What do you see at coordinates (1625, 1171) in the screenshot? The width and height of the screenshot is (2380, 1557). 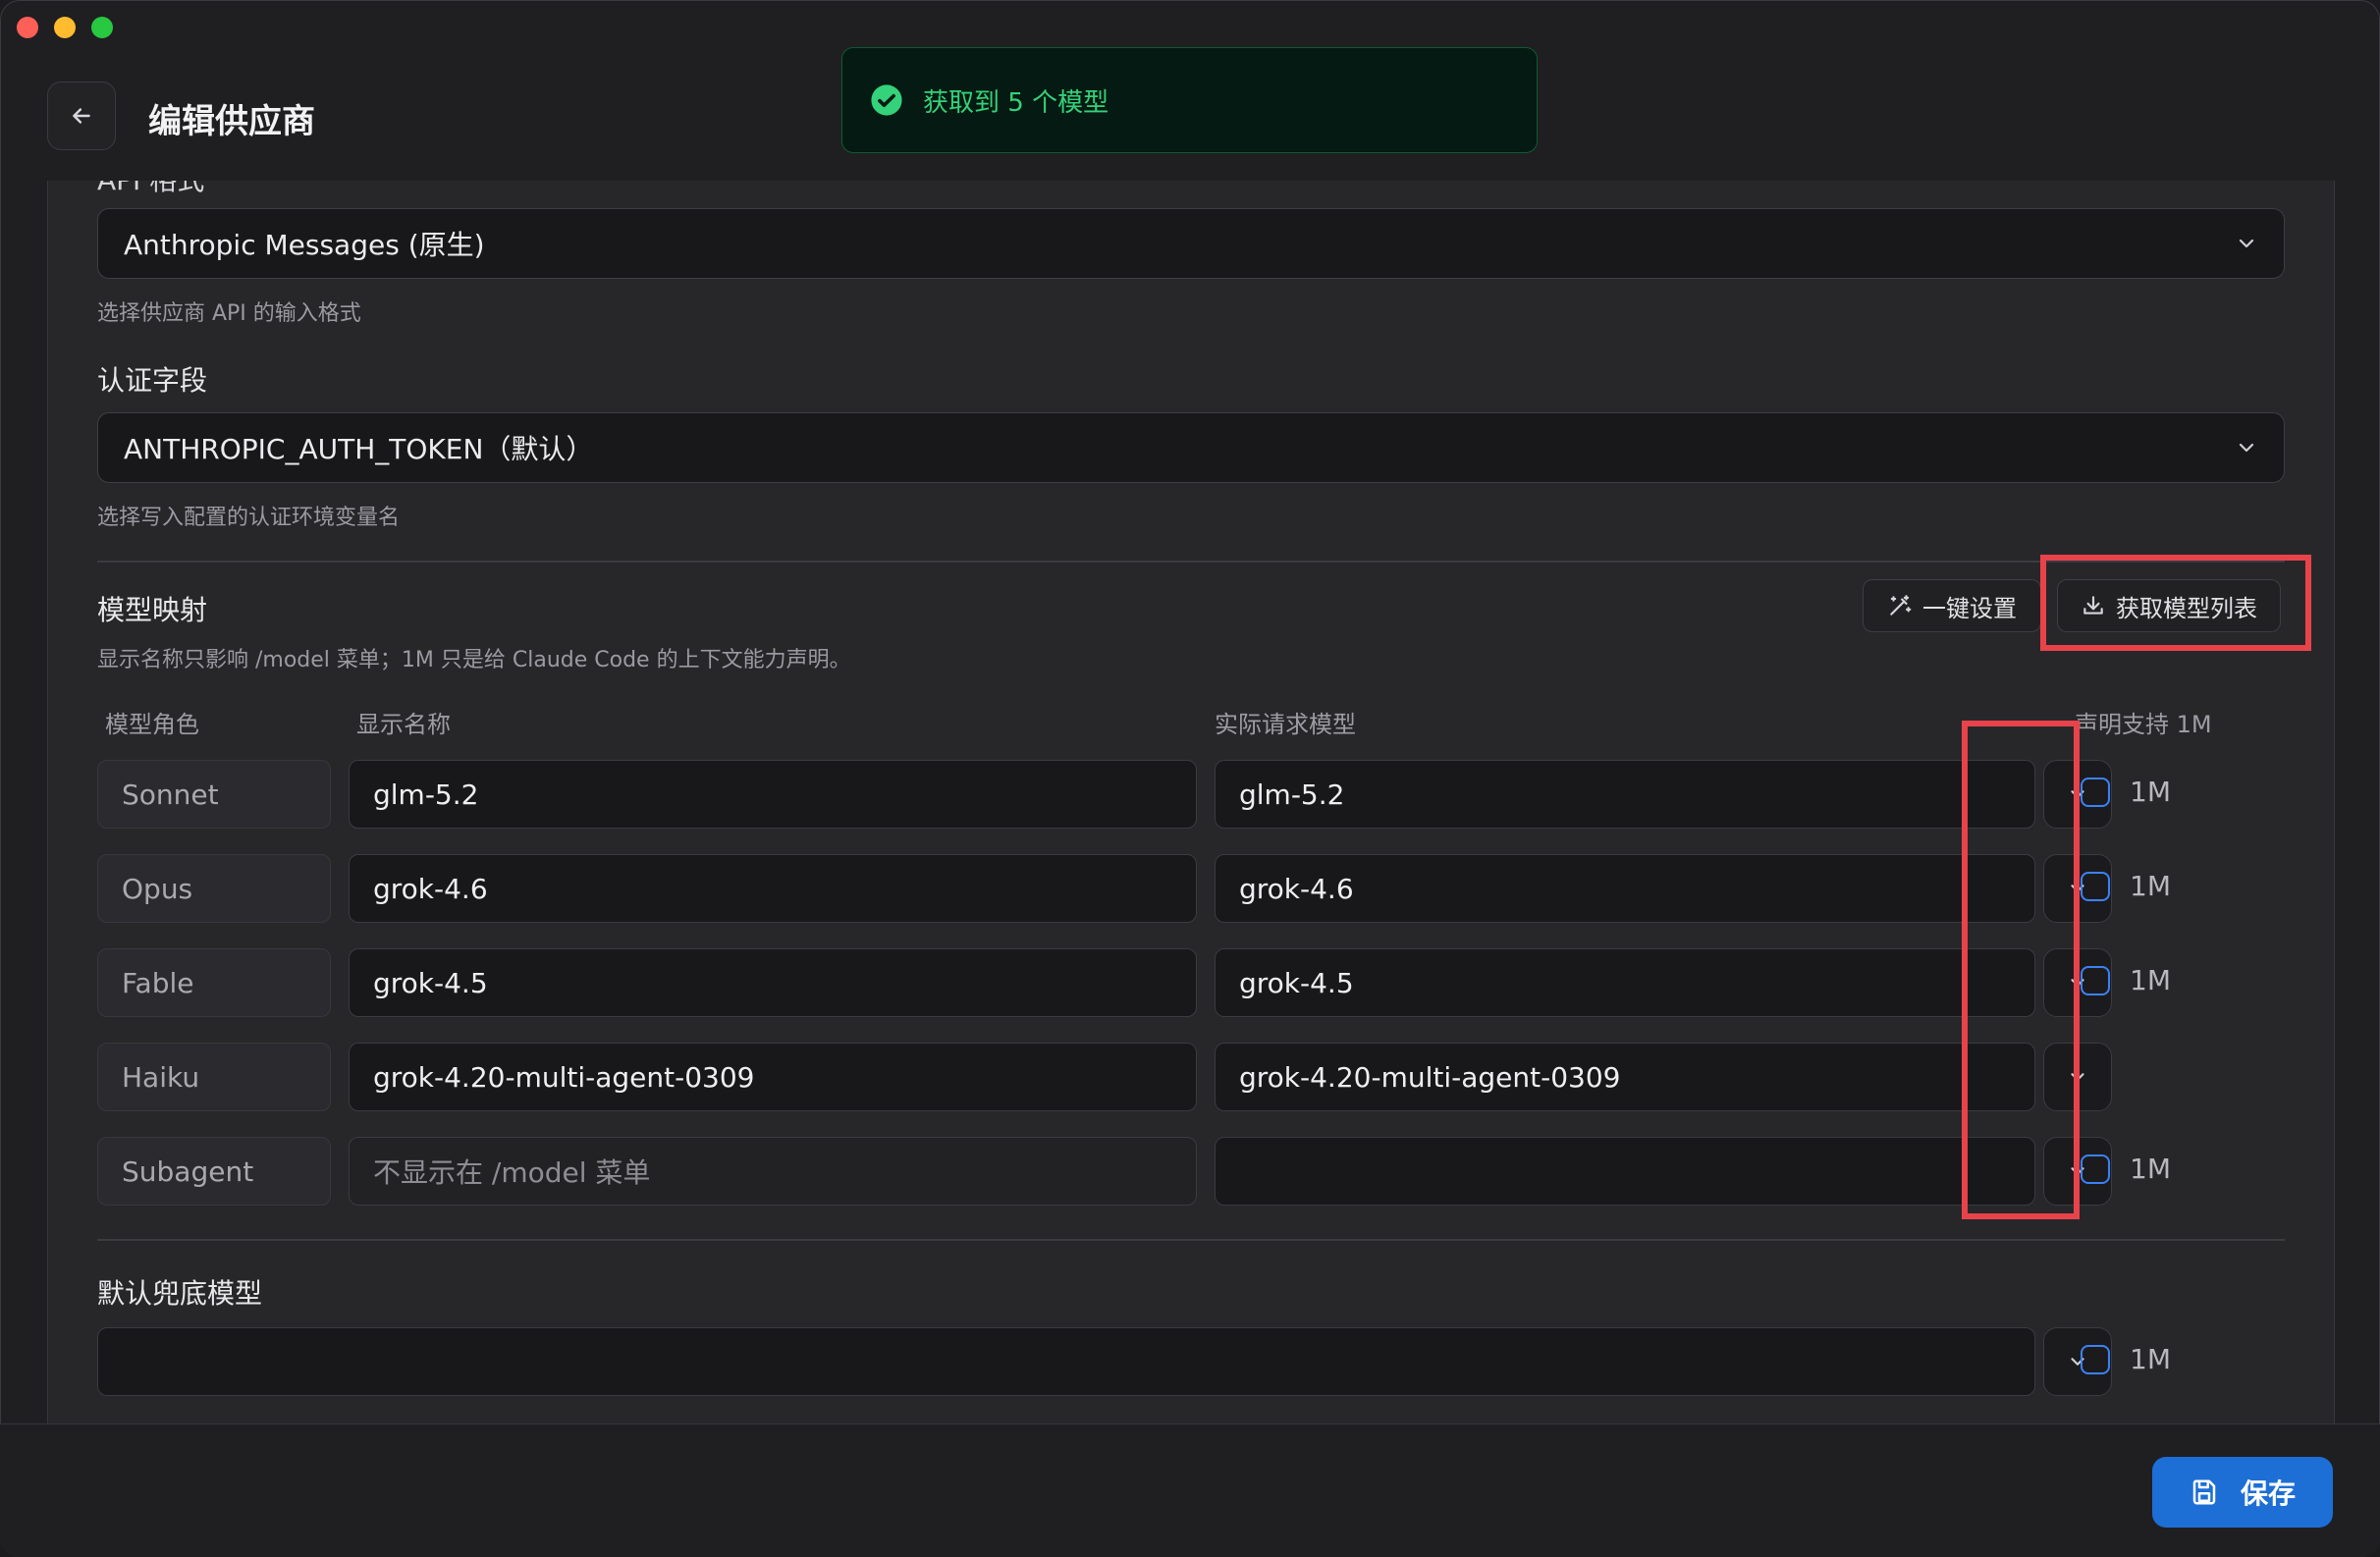 I see `actual-model-input` at bounding box center [1625, 1171].